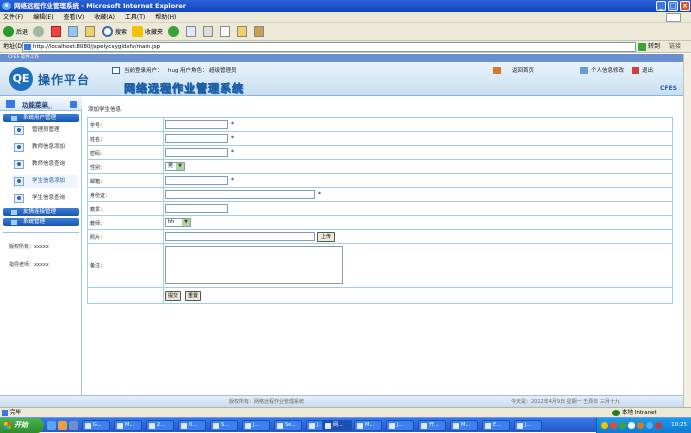  Describe the element at coordinates (147, 31) in the screenshot. I see `favorites-button: 收藏夹` at that location.